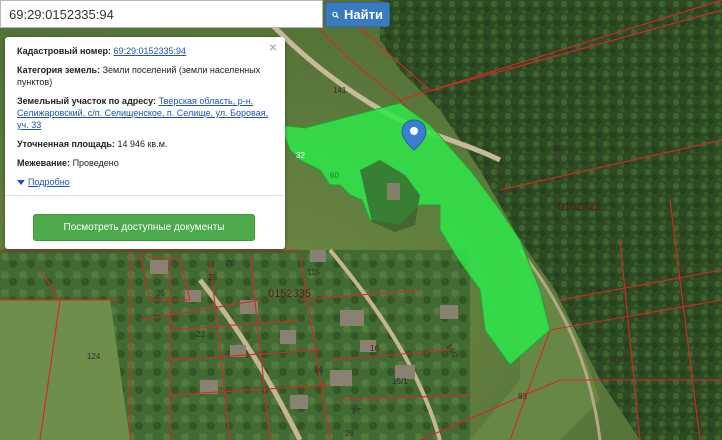 The image size is (722, 440). I want to click on plot-label: 15/1, so click(400, 381).